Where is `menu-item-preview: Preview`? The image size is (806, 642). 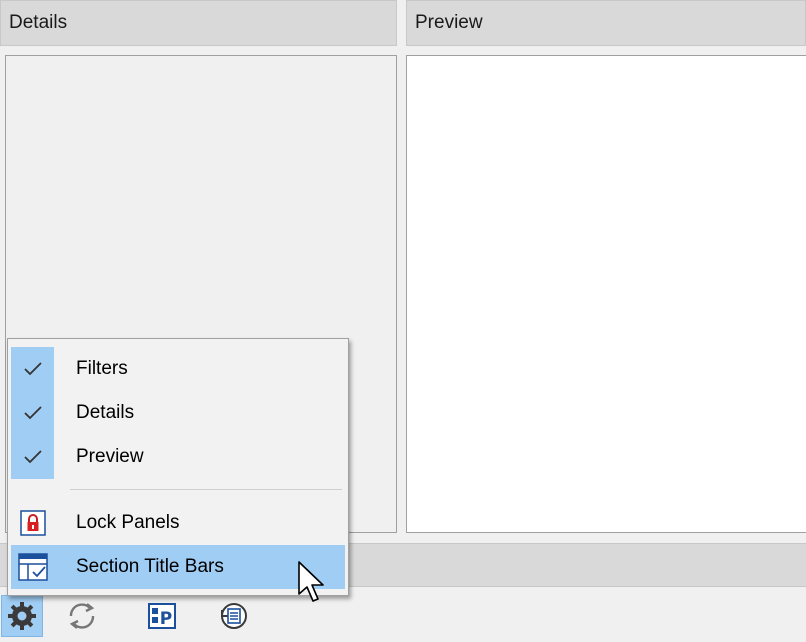 menu-item-preview: Preview is located at coordinates (178, 457).